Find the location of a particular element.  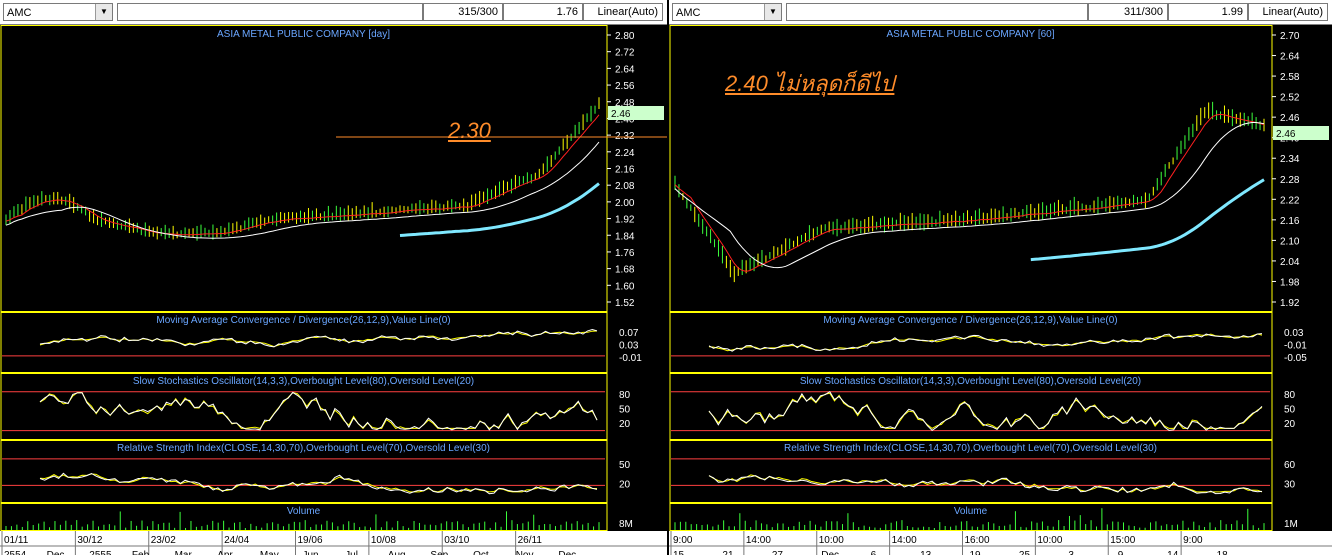

volume-title: Volume is located at coordinates (304, 511).